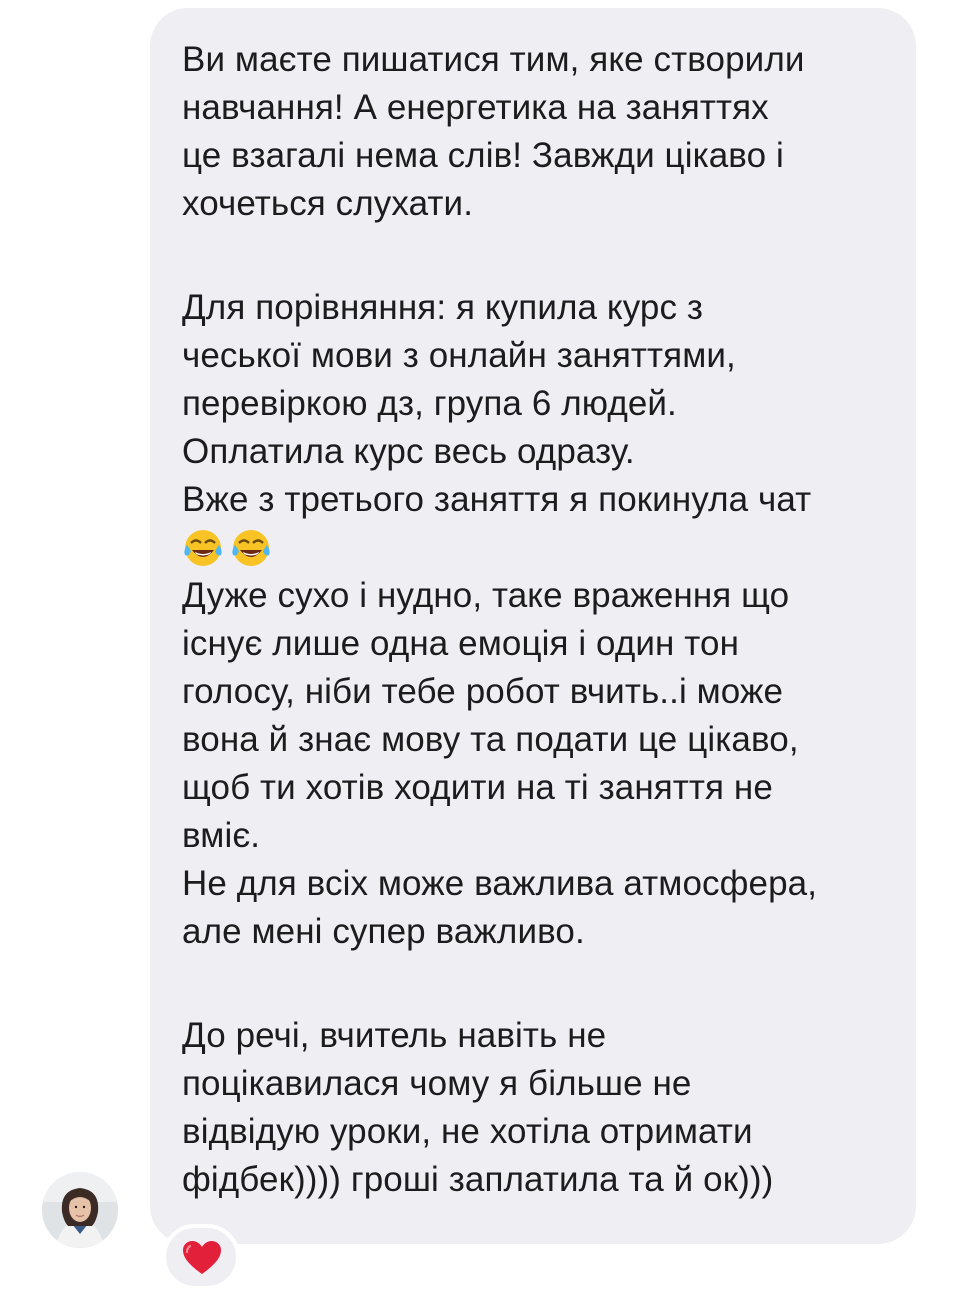 The width and height of the screenshot is (977, 1290). What do you see at coordinates (500, 883) in the screenshot?
I see `message-text-line: Не для всіх може важлива атмосфера,` at bounding box center [500, 883].